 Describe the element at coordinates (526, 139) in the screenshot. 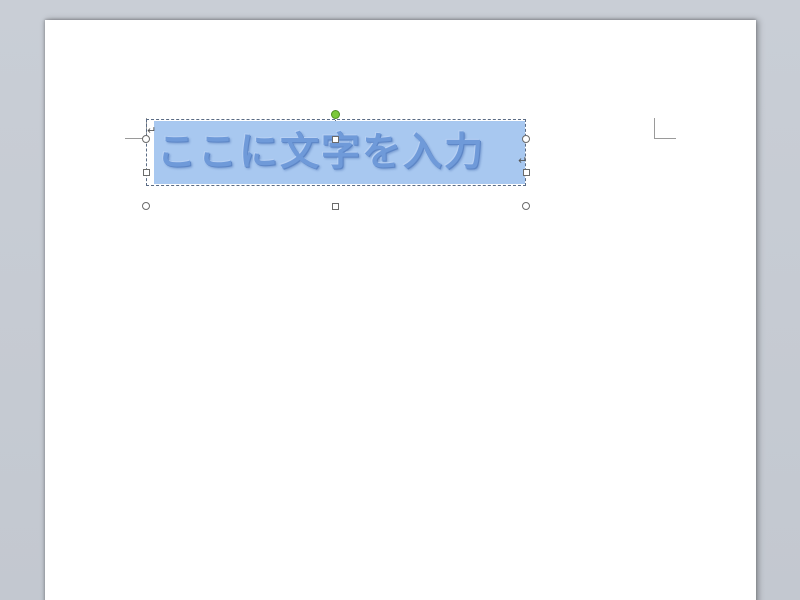

I see `resize-handle-top-right` at that location.